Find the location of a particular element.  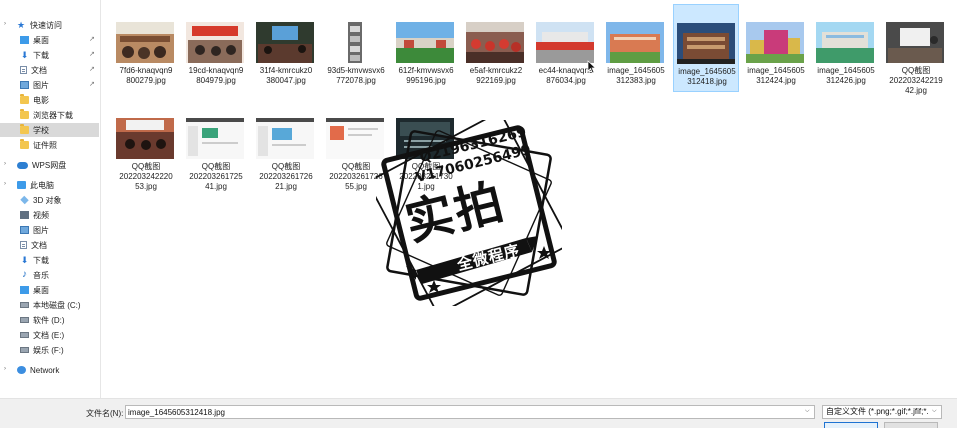

nav-item: 娱乐 (F:) is located at coordinates (49, 350).